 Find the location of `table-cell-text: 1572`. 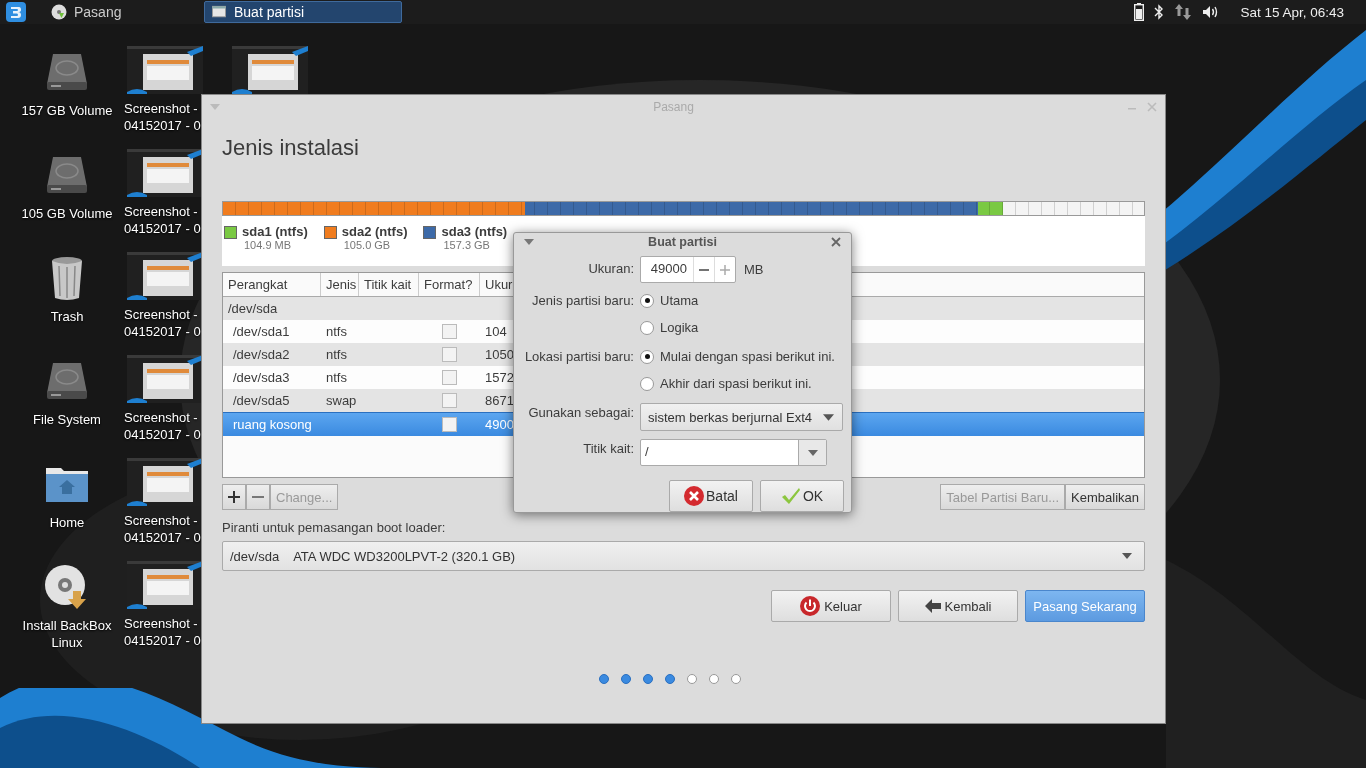

table-cell-text: 1572 is located at coordinates (499, 377).